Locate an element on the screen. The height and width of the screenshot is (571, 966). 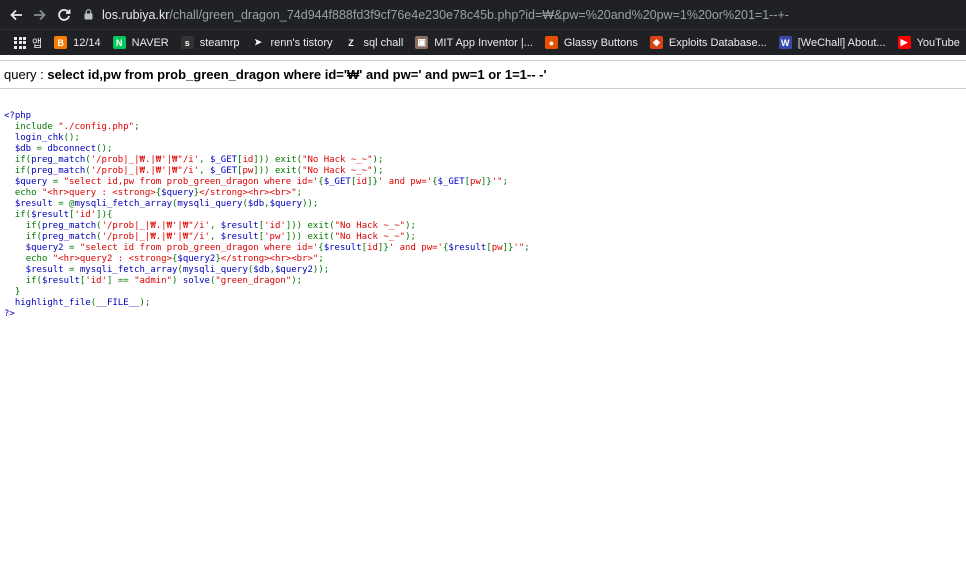
code-token: pw is located at coordinates (497, 248).